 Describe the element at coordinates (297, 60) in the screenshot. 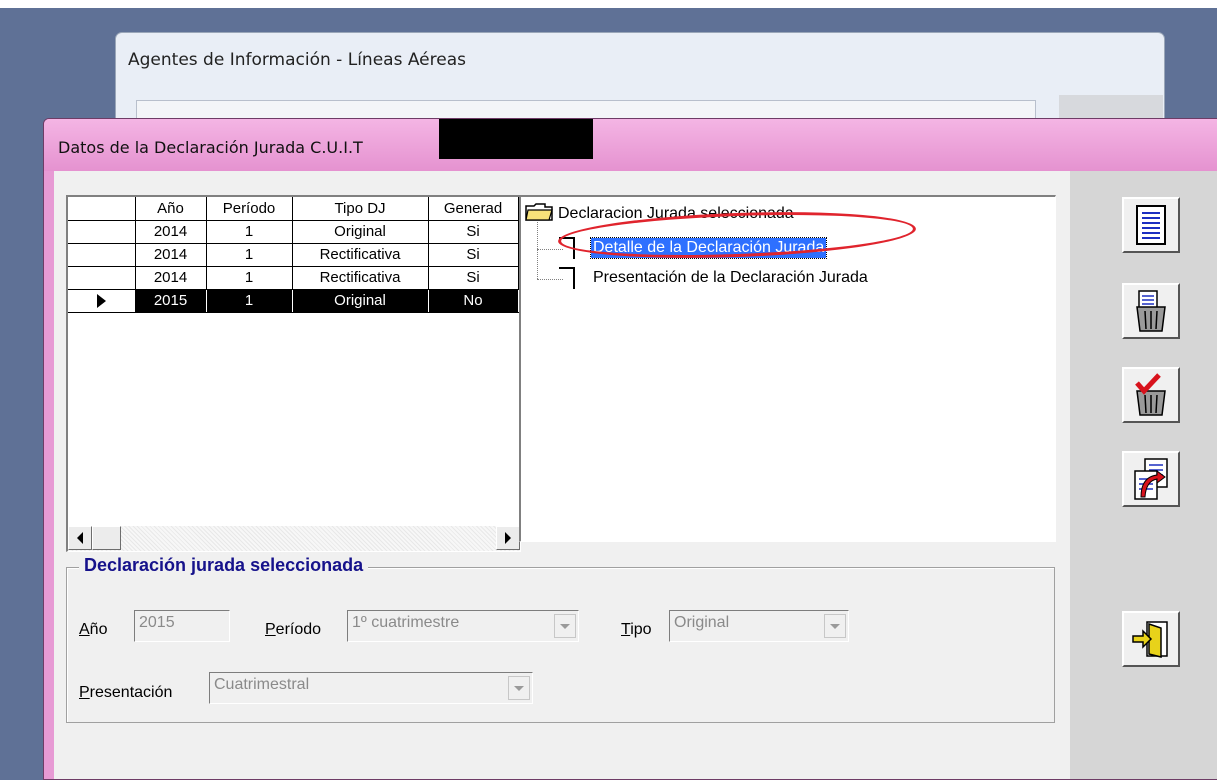

I see `background-window-title: Agentes de Información - Líneas Aéreas` at that location.